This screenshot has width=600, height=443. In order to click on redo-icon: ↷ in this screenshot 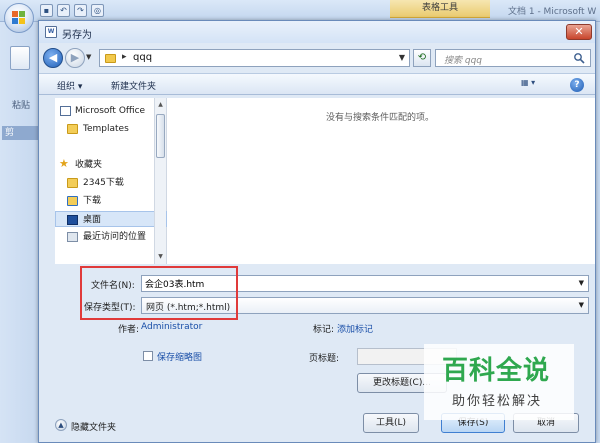, I will do `click(80, 10)`.